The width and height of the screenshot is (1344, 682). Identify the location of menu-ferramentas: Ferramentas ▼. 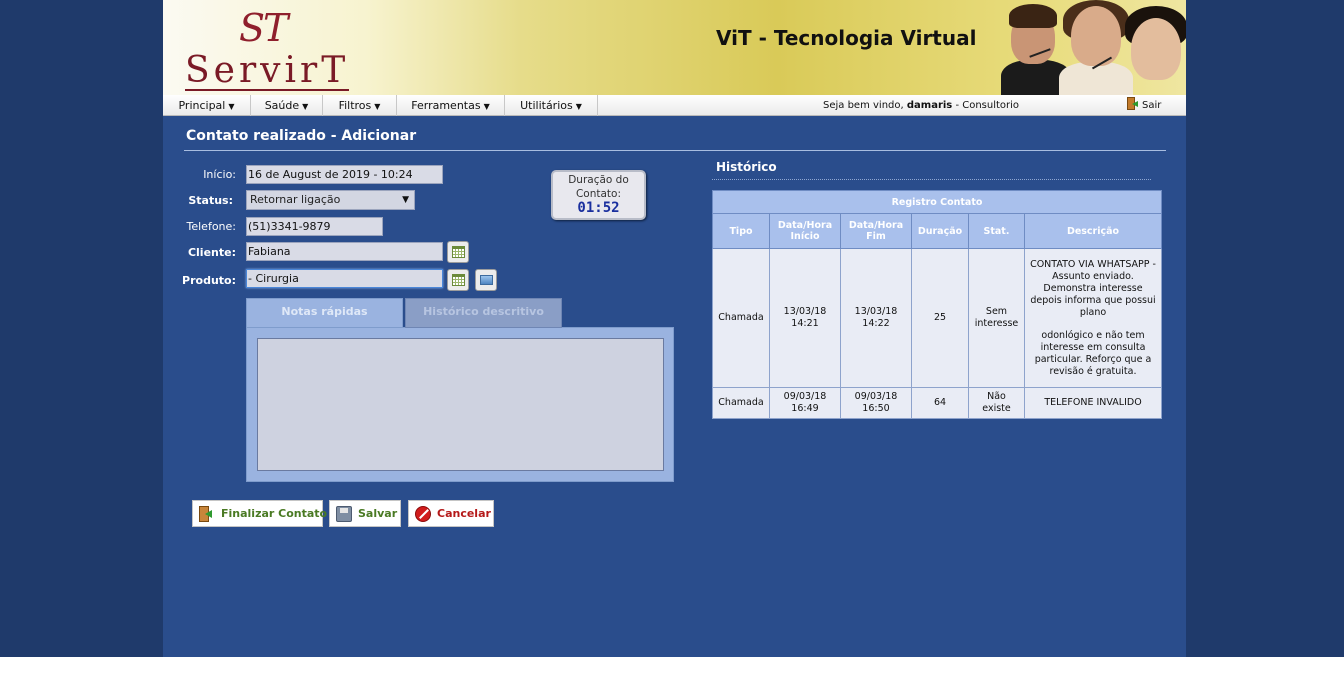
(451, 105).